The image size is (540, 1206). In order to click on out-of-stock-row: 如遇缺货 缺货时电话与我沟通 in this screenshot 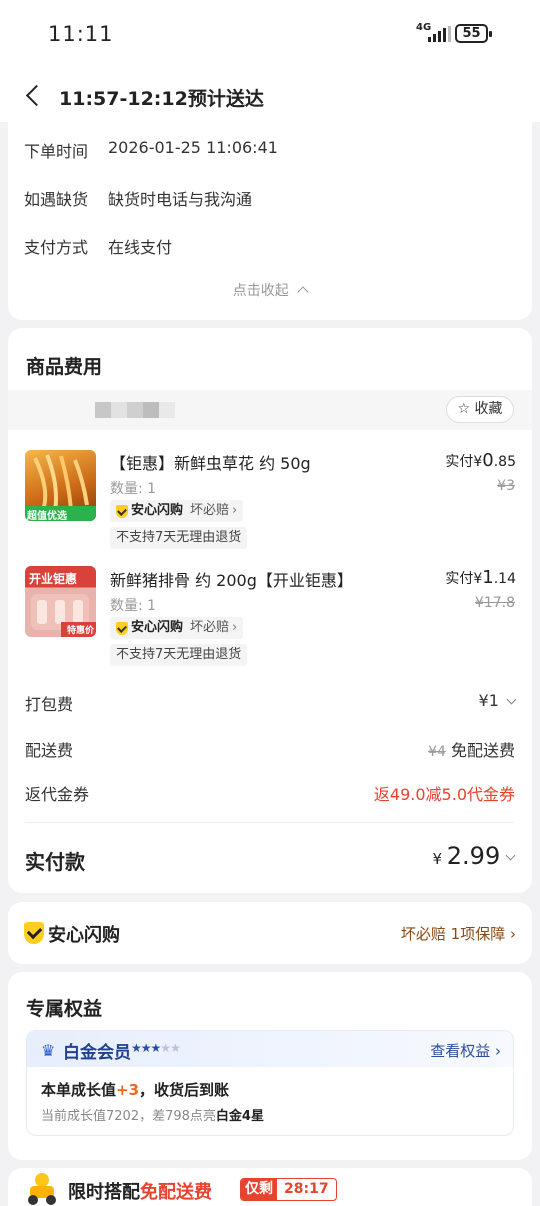, I will do `click(138, 198)`.